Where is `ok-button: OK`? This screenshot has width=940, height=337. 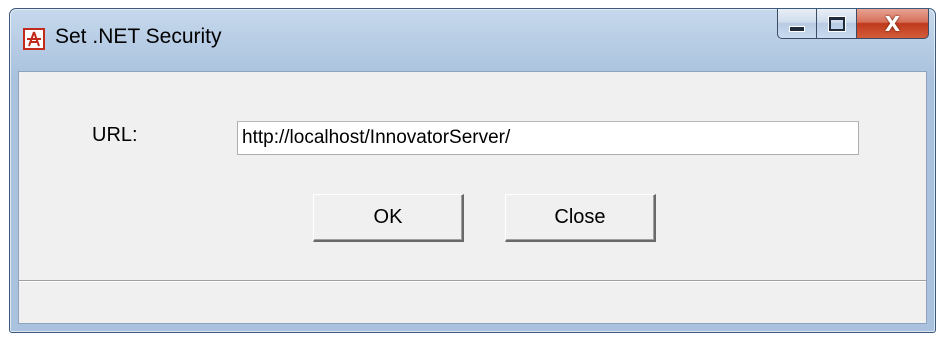 ok-button: OK is located at coordinates (388, 218).